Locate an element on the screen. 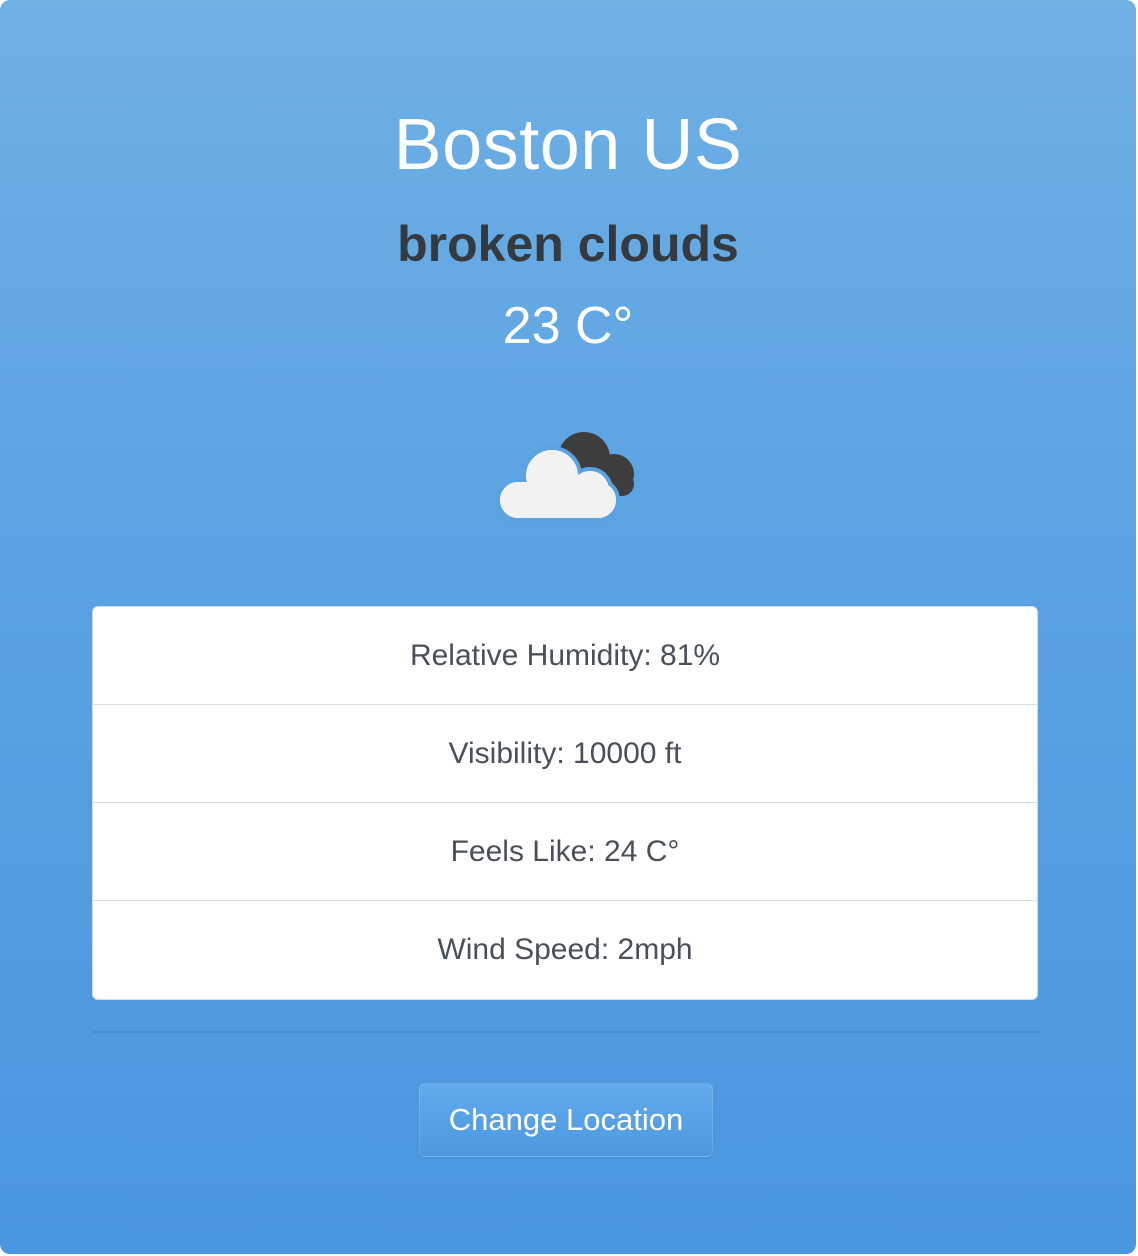 The image size is (1138, 1256). city-title: Boston US is located at coordinates (568, 145).